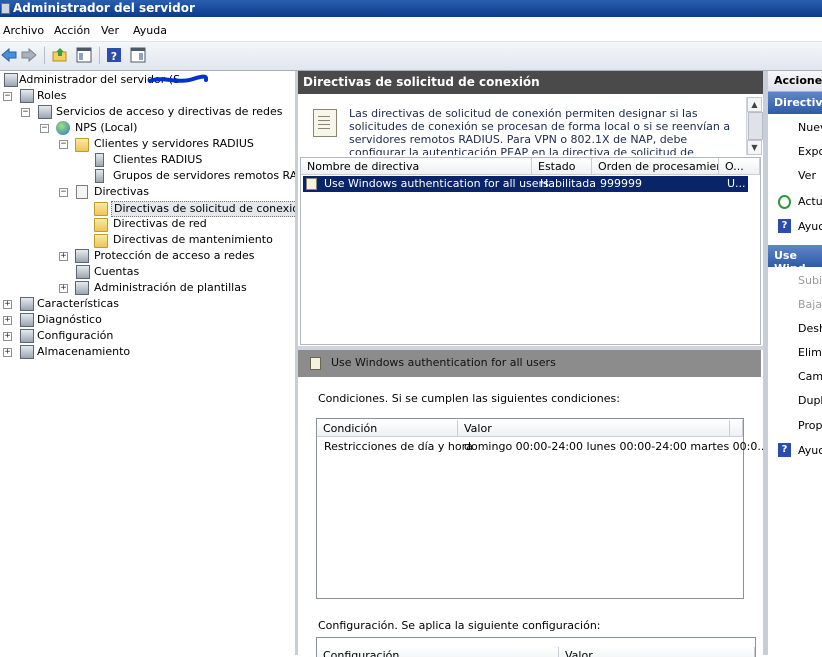  Describe the element at coordinates (438, 652) in the screenshot. I see `column-header-configuration: Configuración` at that location.